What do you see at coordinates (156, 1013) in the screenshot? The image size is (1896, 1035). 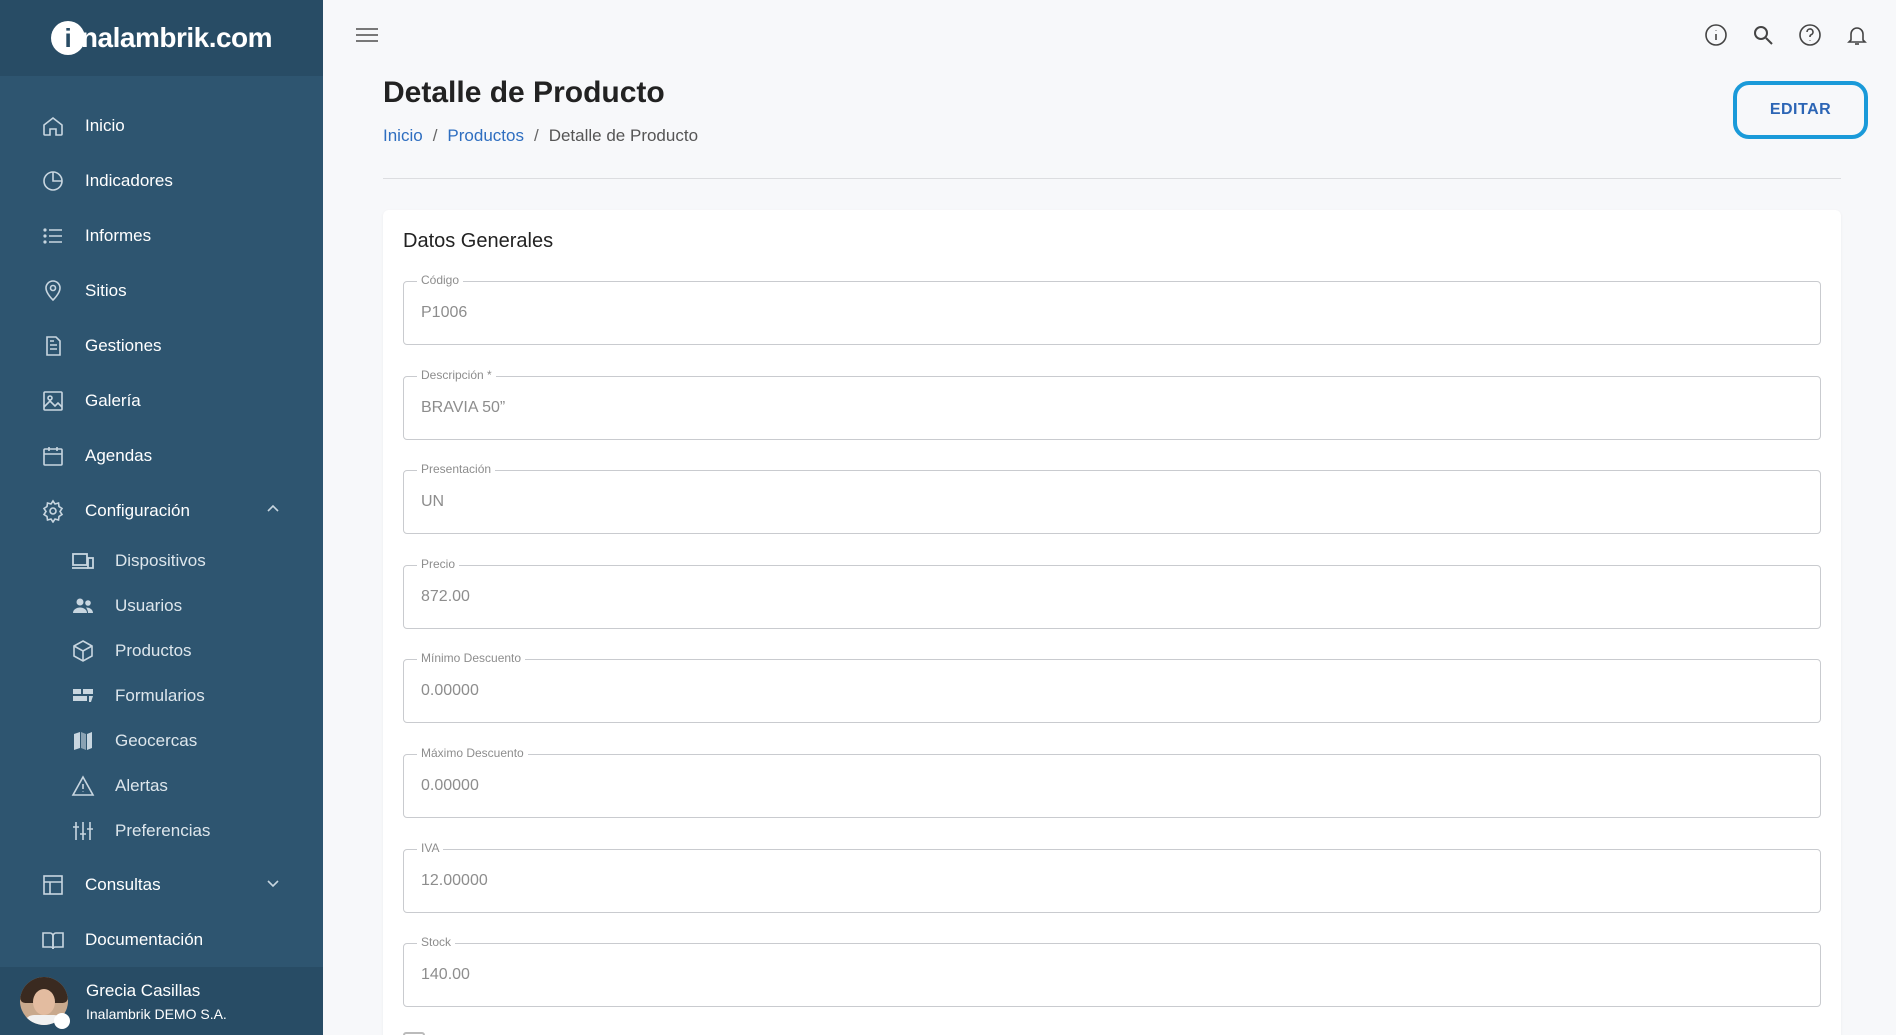 I see `user-company: Inalambrik DEMO S.A.` at bounding box center [156, 1013].